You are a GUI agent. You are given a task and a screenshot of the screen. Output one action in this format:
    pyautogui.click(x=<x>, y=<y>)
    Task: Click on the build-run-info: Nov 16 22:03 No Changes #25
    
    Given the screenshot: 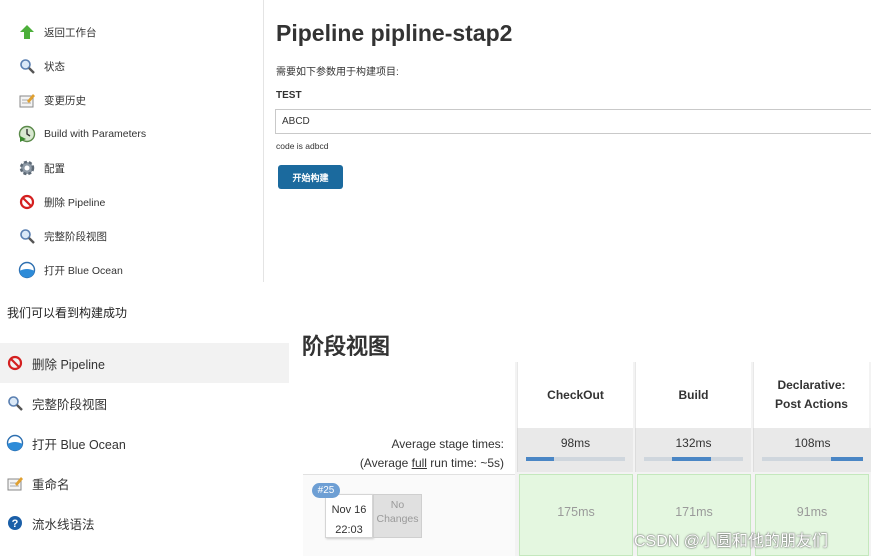 What is the action you would take?
    pyautogui.click(x=409, y=515)
    